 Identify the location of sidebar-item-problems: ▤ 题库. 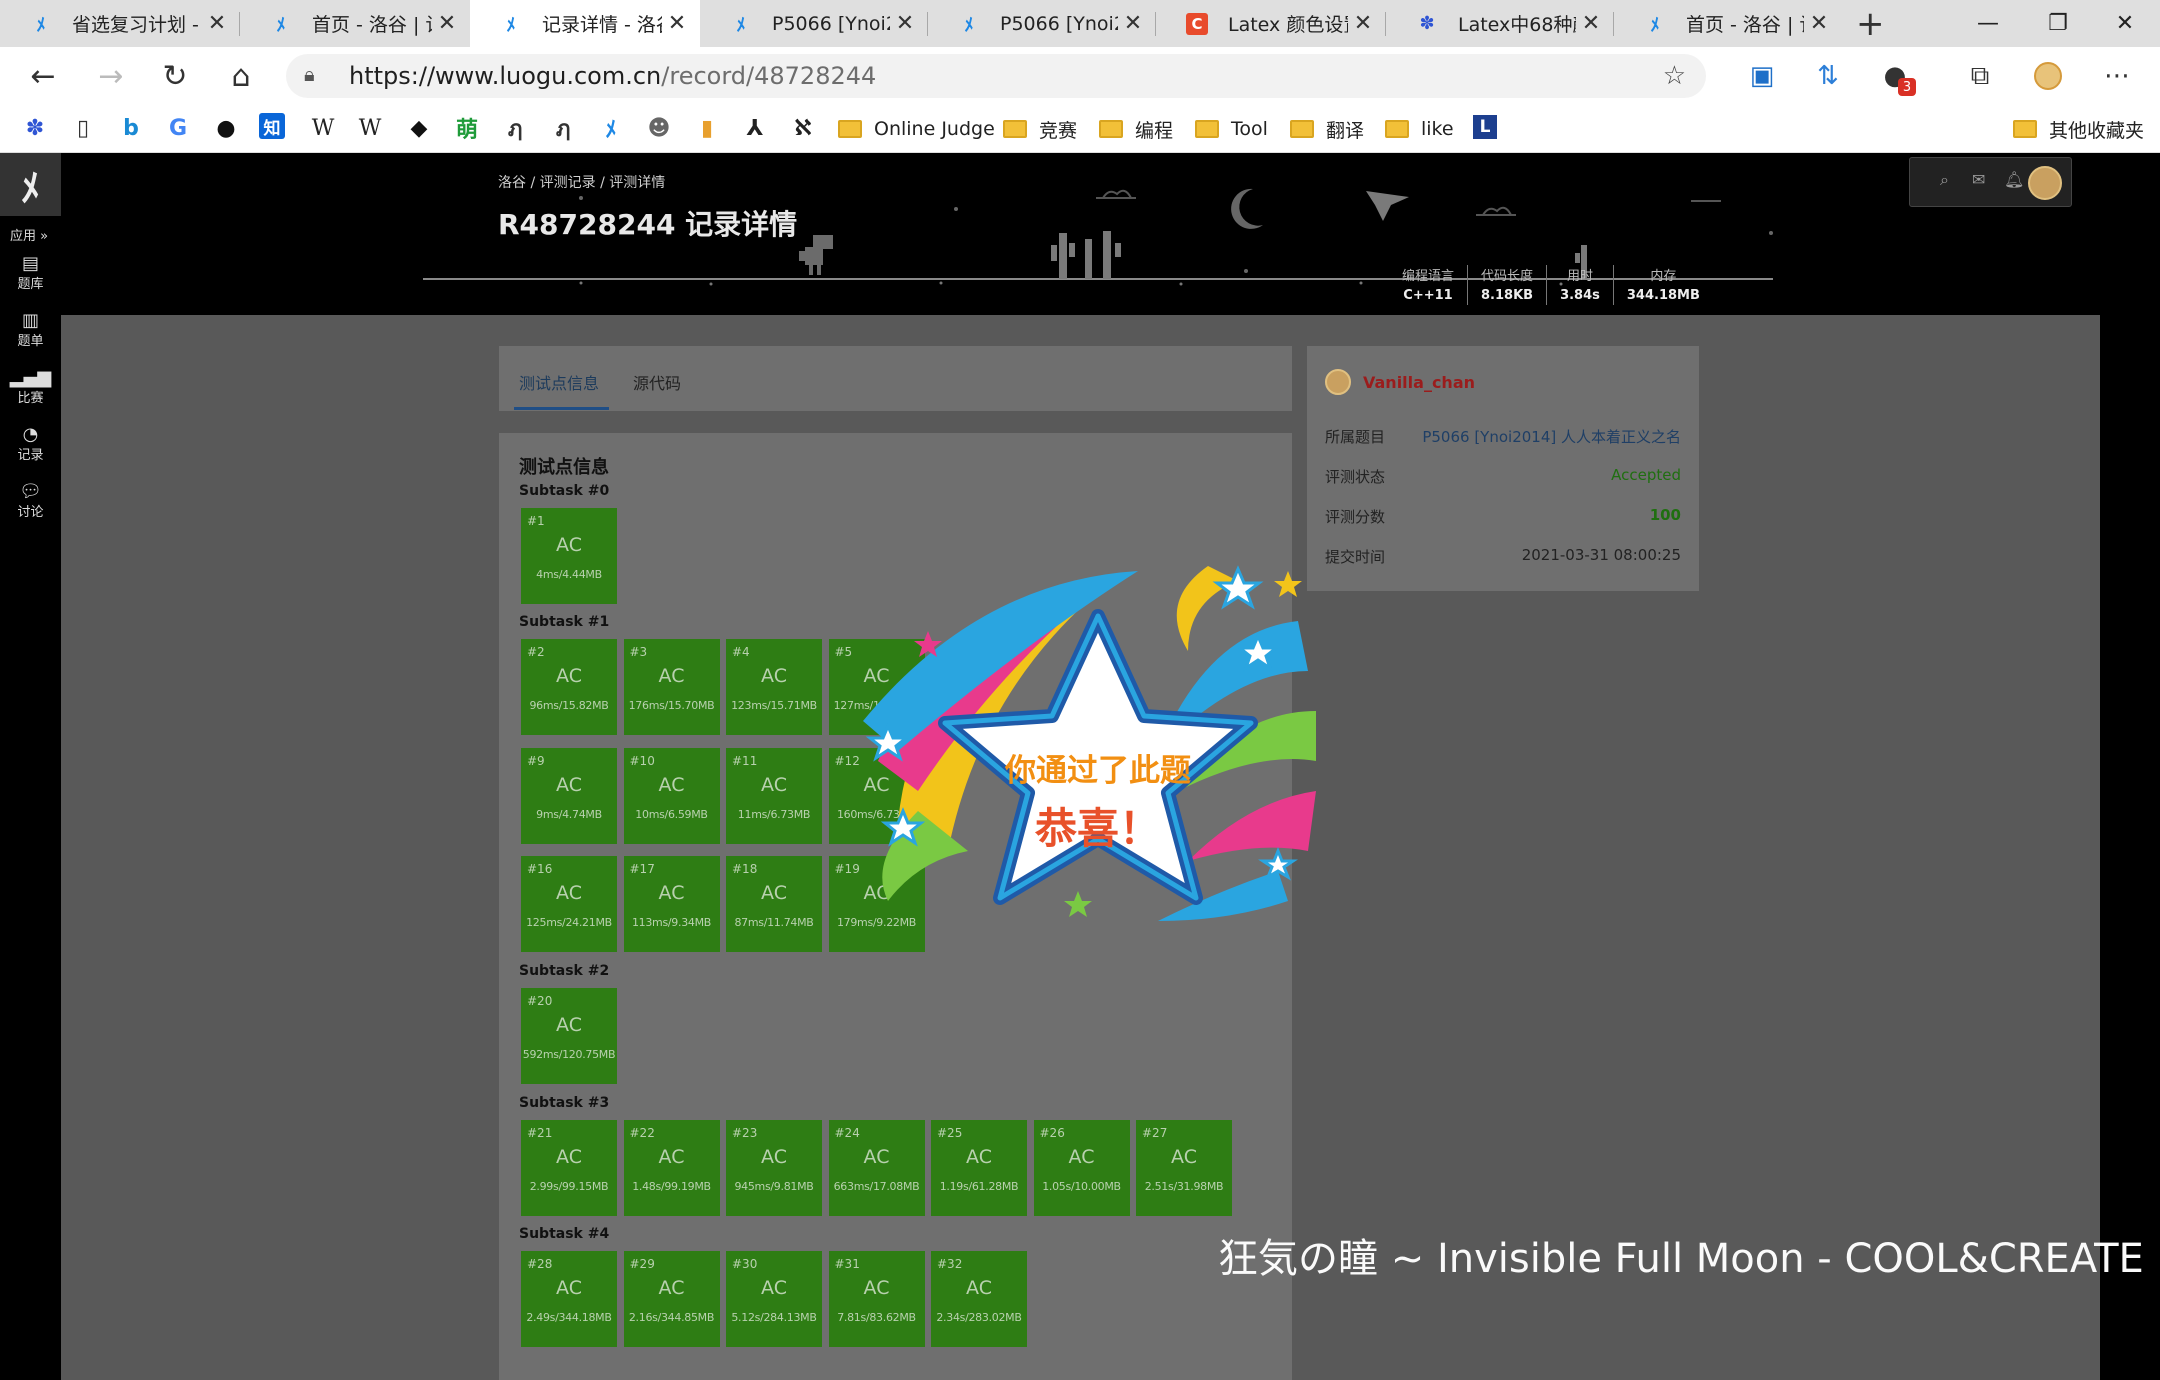
(30, 272).